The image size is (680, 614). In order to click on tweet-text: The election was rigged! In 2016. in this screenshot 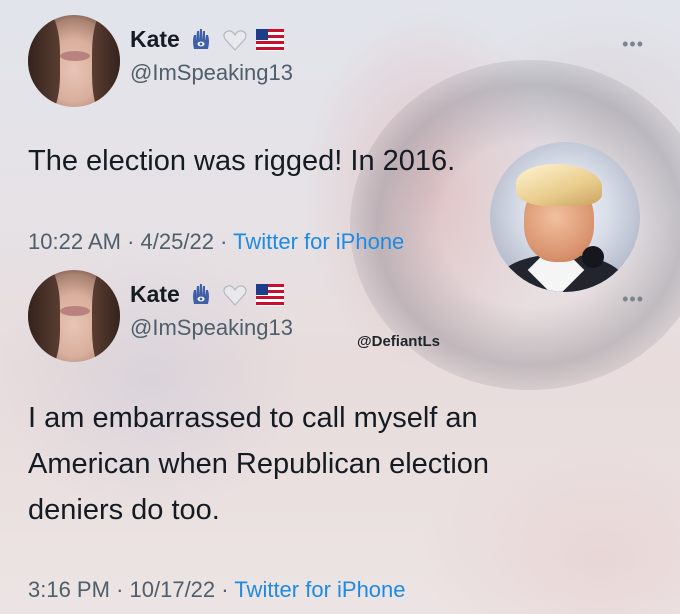, I will do `click(241, 161)`.